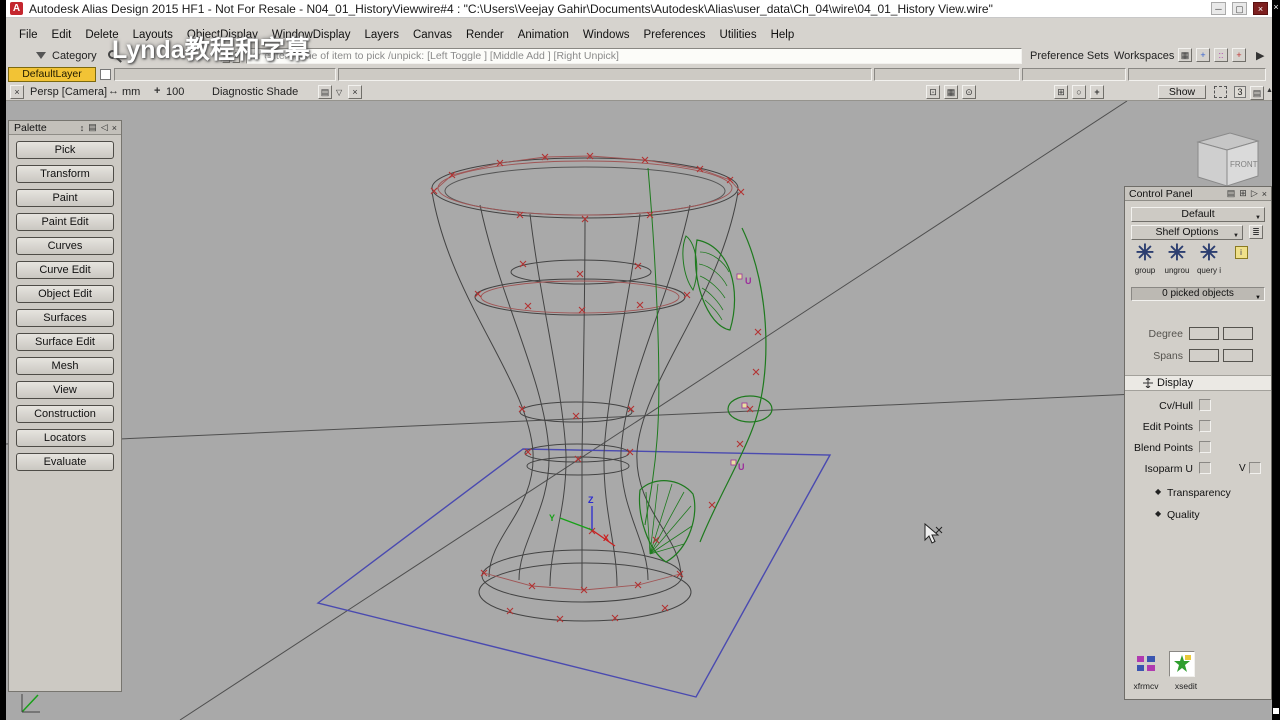  What do you see at coordinates (105, 74) in the screenshot?
I see `layer-toggle-box` at bounding box center [105, 74].